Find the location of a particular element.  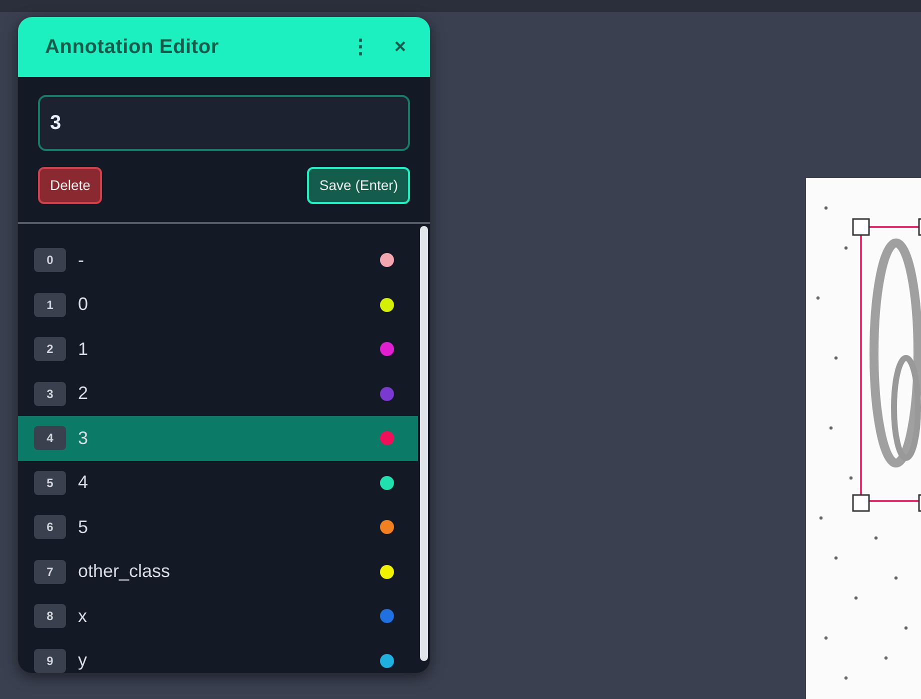

bounding-box is located at coordinates (886, 365).